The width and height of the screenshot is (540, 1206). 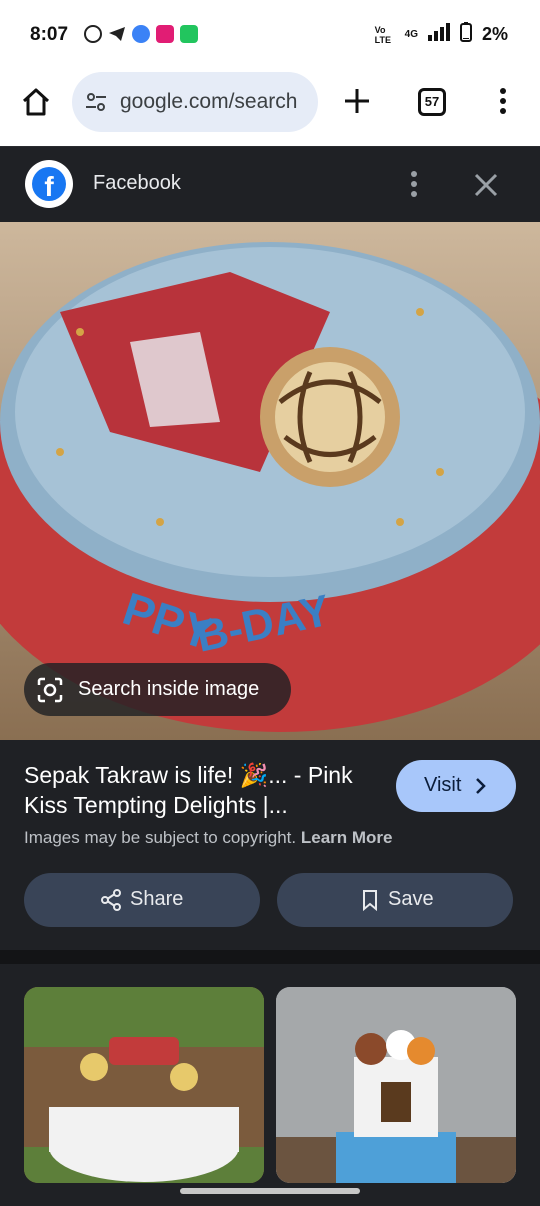 I want to click on share-icon, so click(x=111, y=900).